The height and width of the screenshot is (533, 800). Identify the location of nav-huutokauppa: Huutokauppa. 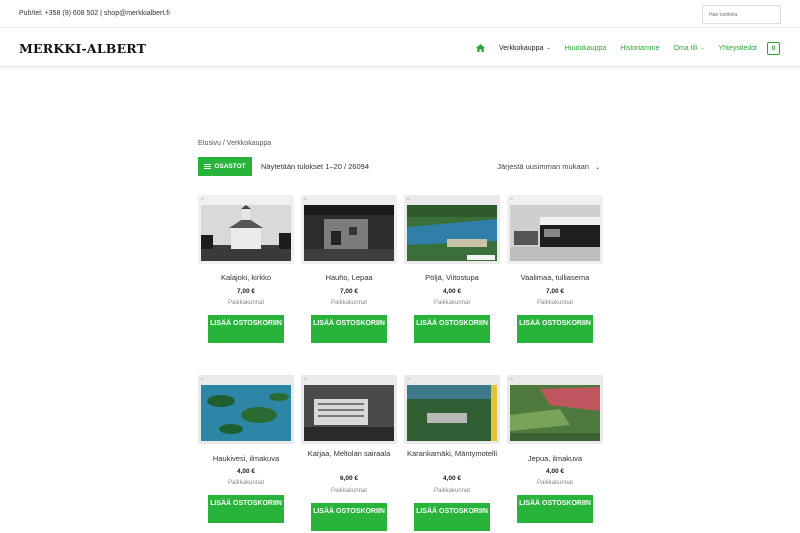
(586, 48).